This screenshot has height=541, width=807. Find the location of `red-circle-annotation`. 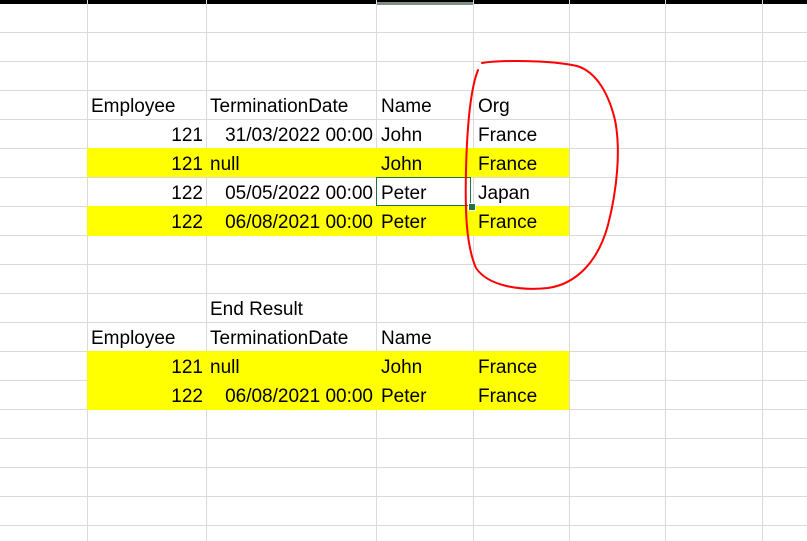

red-circle-annotation is located at coordinates (541, 175).